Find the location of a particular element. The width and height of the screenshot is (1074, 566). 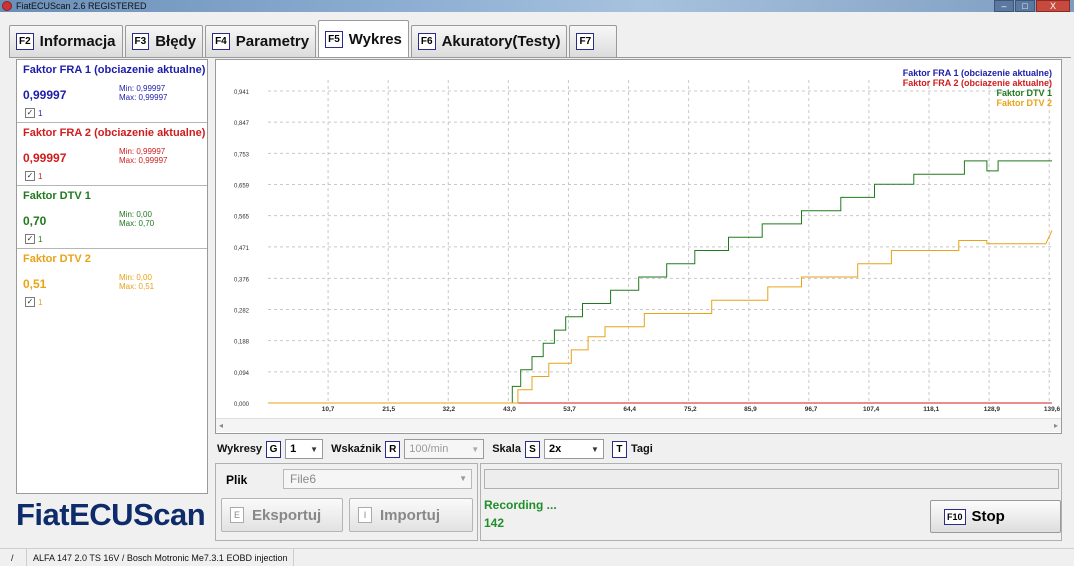

tab-akuratory: F6 Akuratory(Testy) is located at coordinates (489, 41).